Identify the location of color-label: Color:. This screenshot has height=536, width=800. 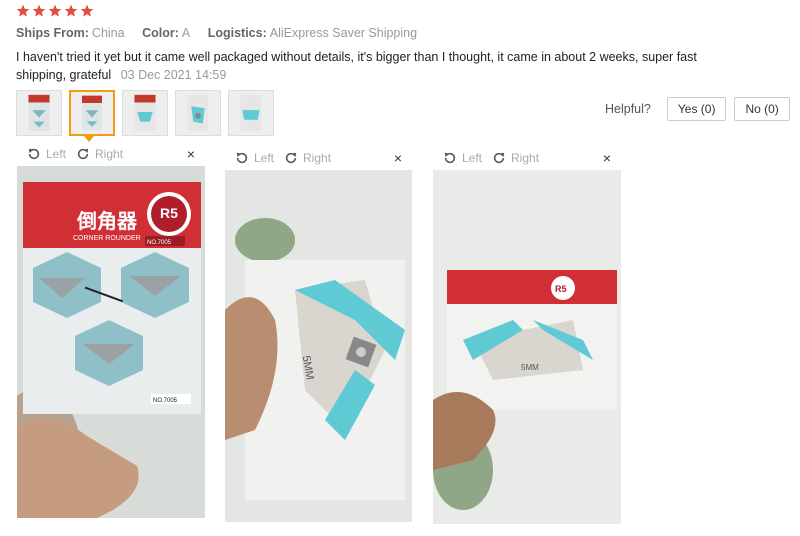
(160, 33).